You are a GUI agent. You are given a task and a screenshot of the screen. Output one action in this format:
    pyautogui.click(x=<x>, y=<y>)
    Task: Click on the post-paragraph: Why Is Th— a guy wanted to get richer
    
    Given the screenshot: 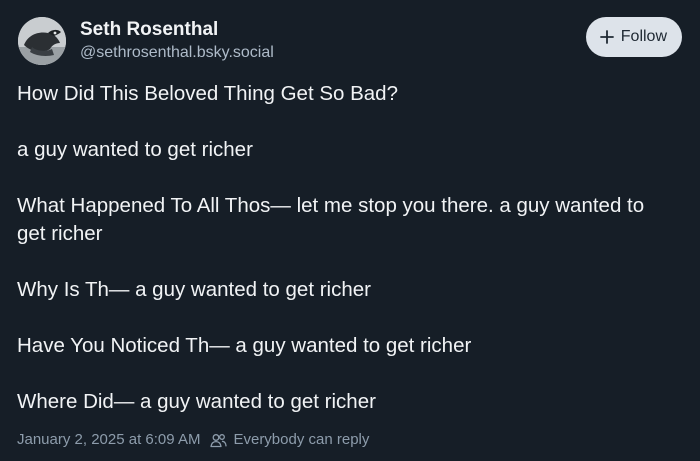 What is the action you would take?
    pyautogui.click(x=194, y=289)
    